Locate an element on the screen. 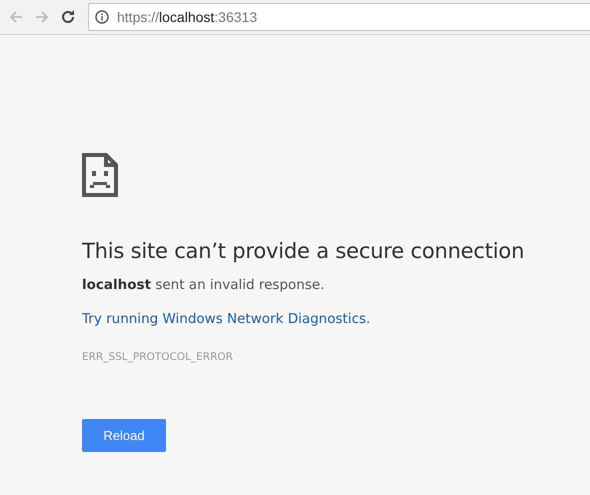 This screenshot has width=590, height=495. reload-icon is located at coordinates (68, 17).